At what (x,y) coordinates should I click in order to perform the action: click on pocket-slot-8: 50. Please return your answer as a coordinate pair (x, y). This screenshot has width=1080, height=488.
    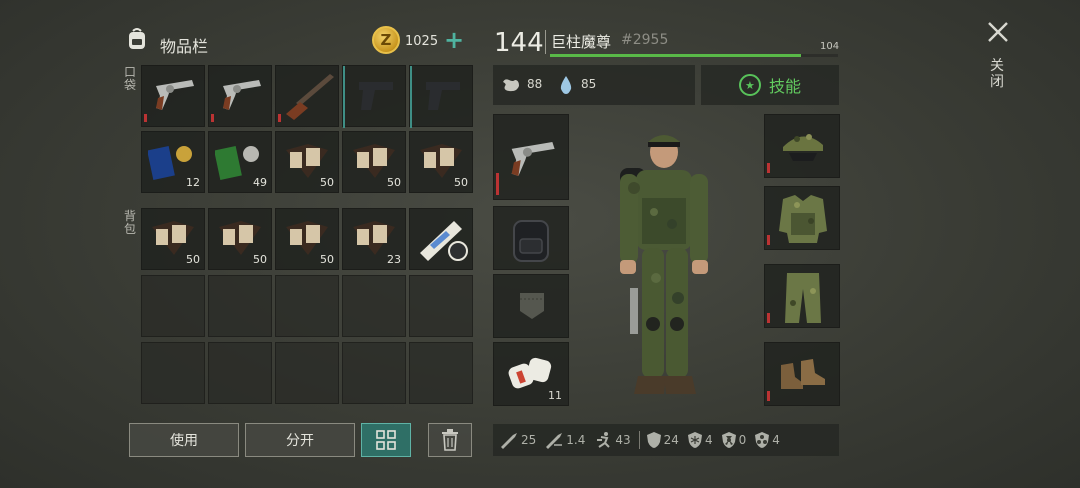
    Looking at the image, I should click on (307, 162).